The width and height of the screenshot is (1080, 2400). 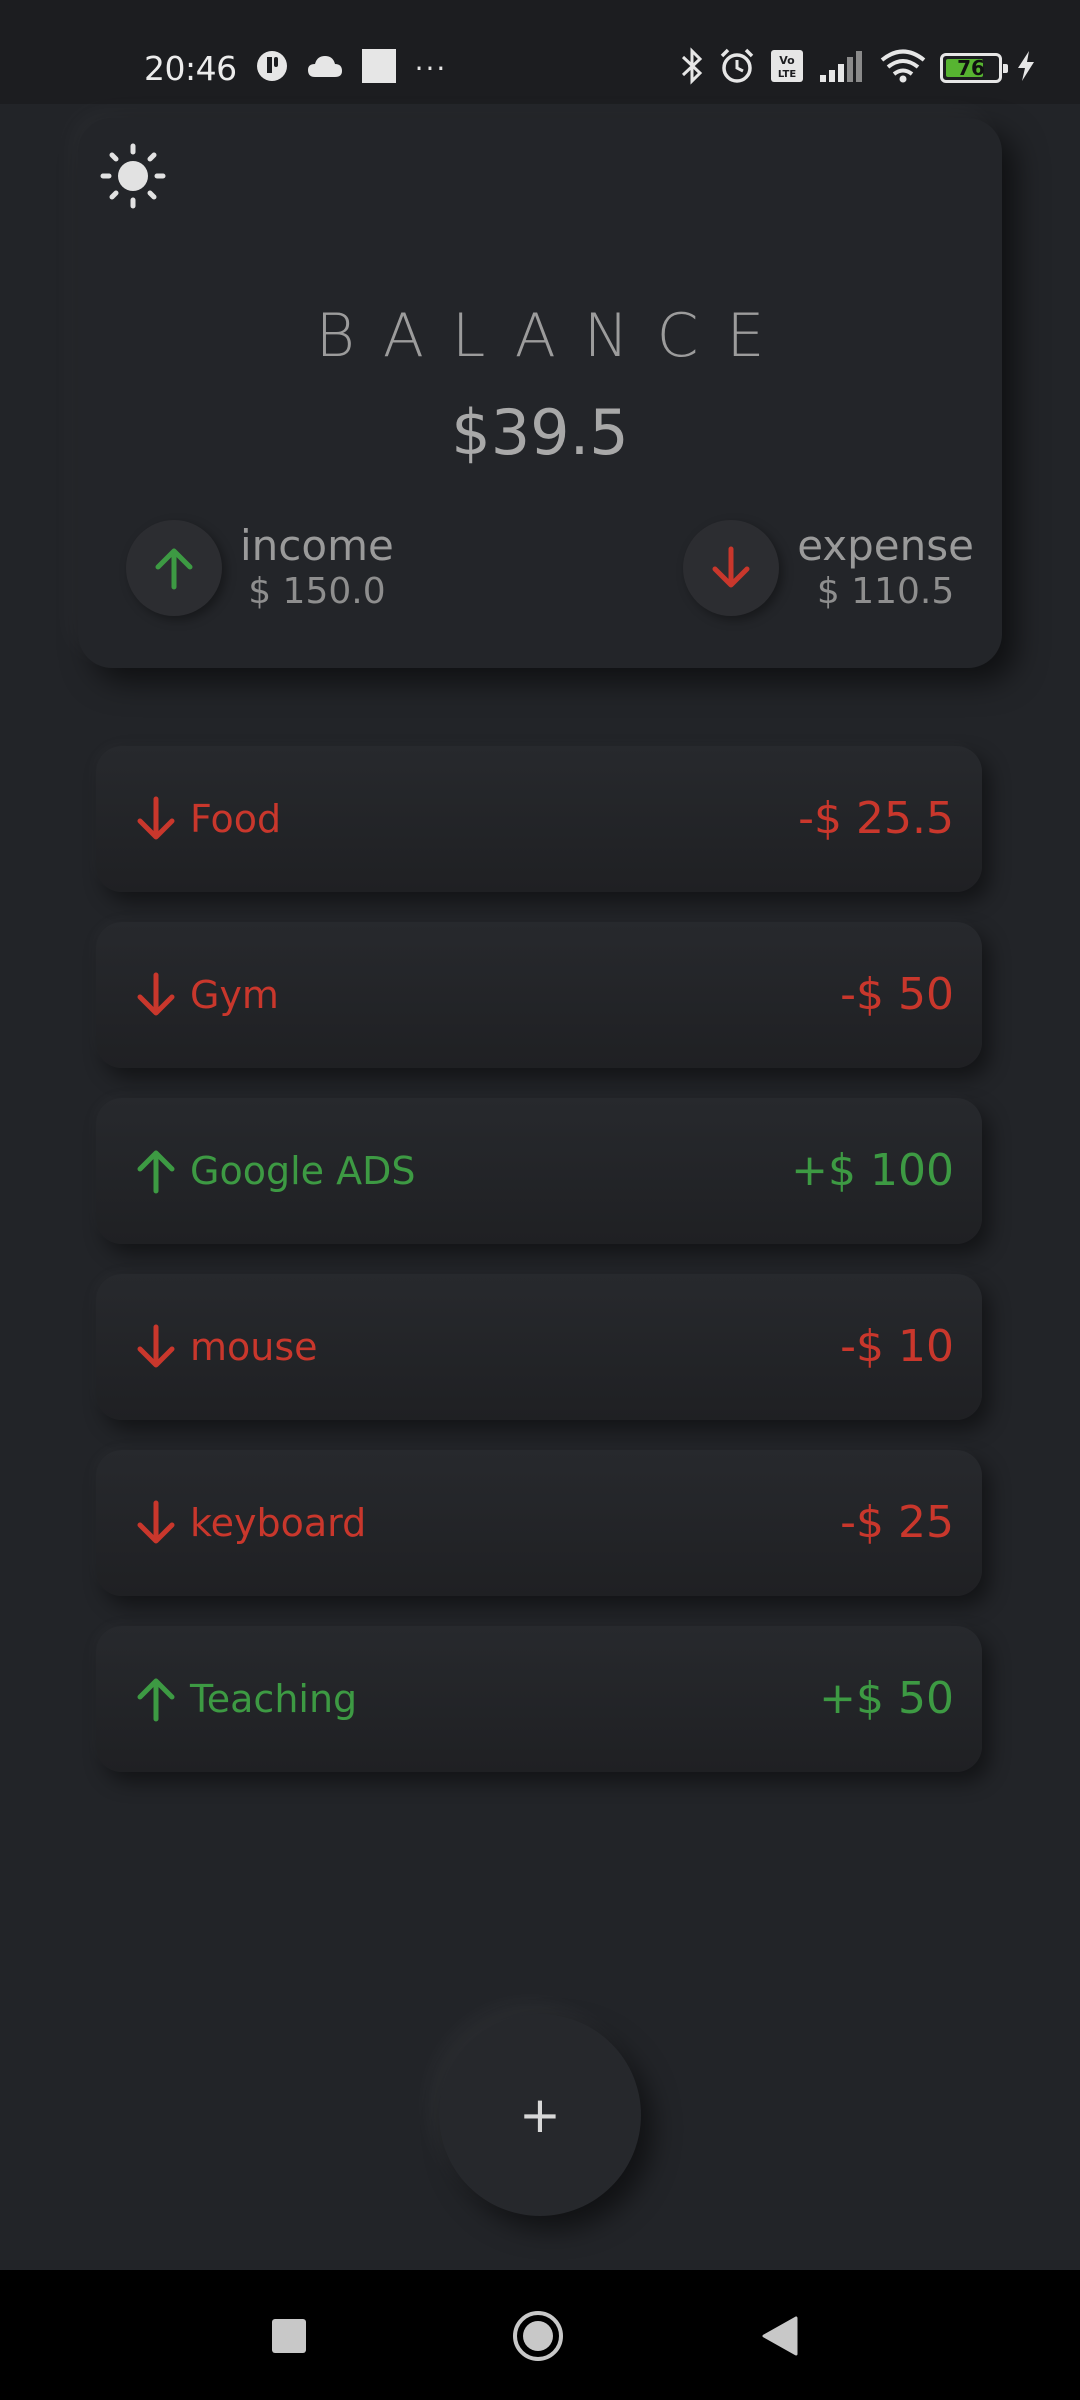 I want to click on signal-icon, so click(x=842, y=68).